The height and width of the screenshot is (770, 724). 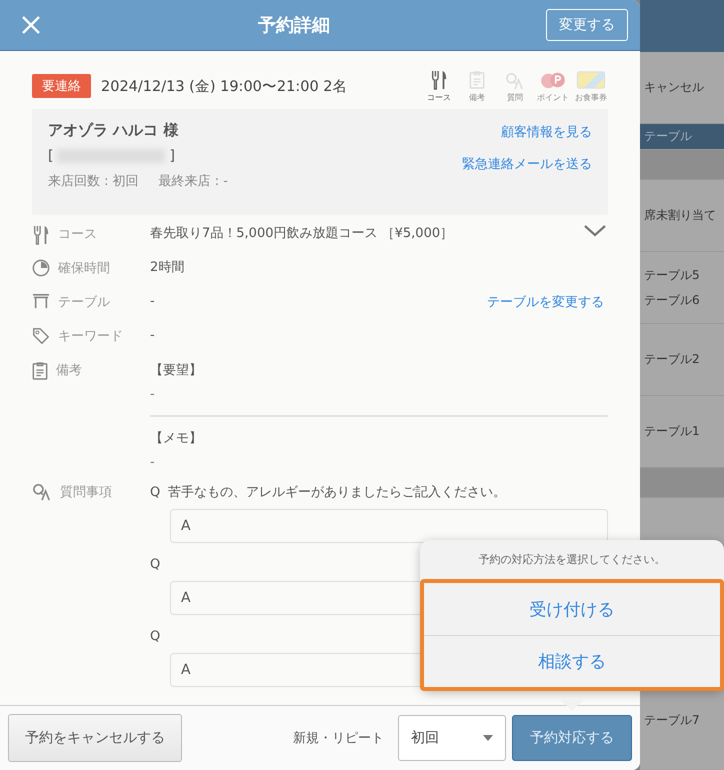 I want to click on close-button, so click(x=31, y=25).